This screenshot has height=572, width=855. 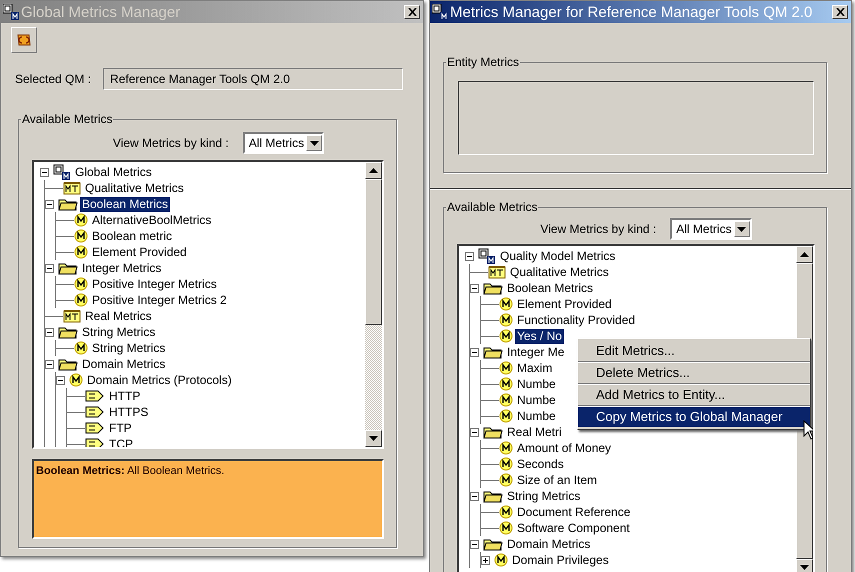 What do you see at coordinates (598, 229) in the screenshot?
I see `view-label: View Metrics by kind :` at bounding box center [598, 229].